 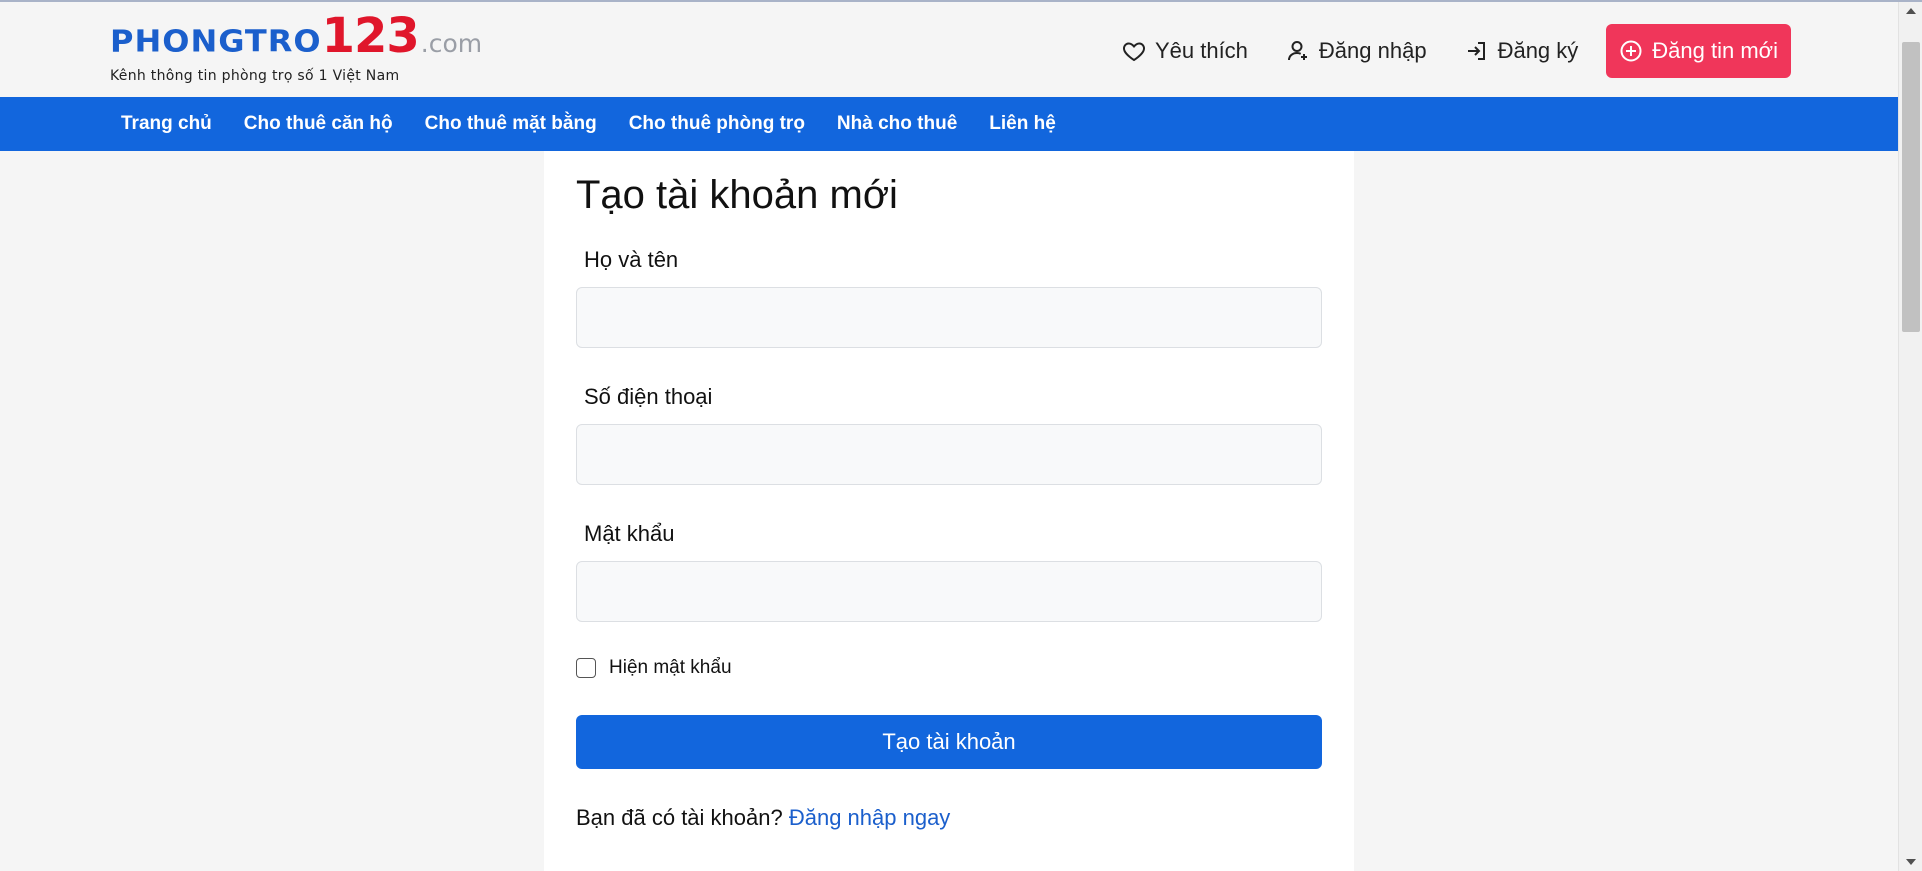 What do you see at coordinates (1911, 187) in the screenshot?
I see `scrollbar-thumb` at bounding box center [1911, 187].